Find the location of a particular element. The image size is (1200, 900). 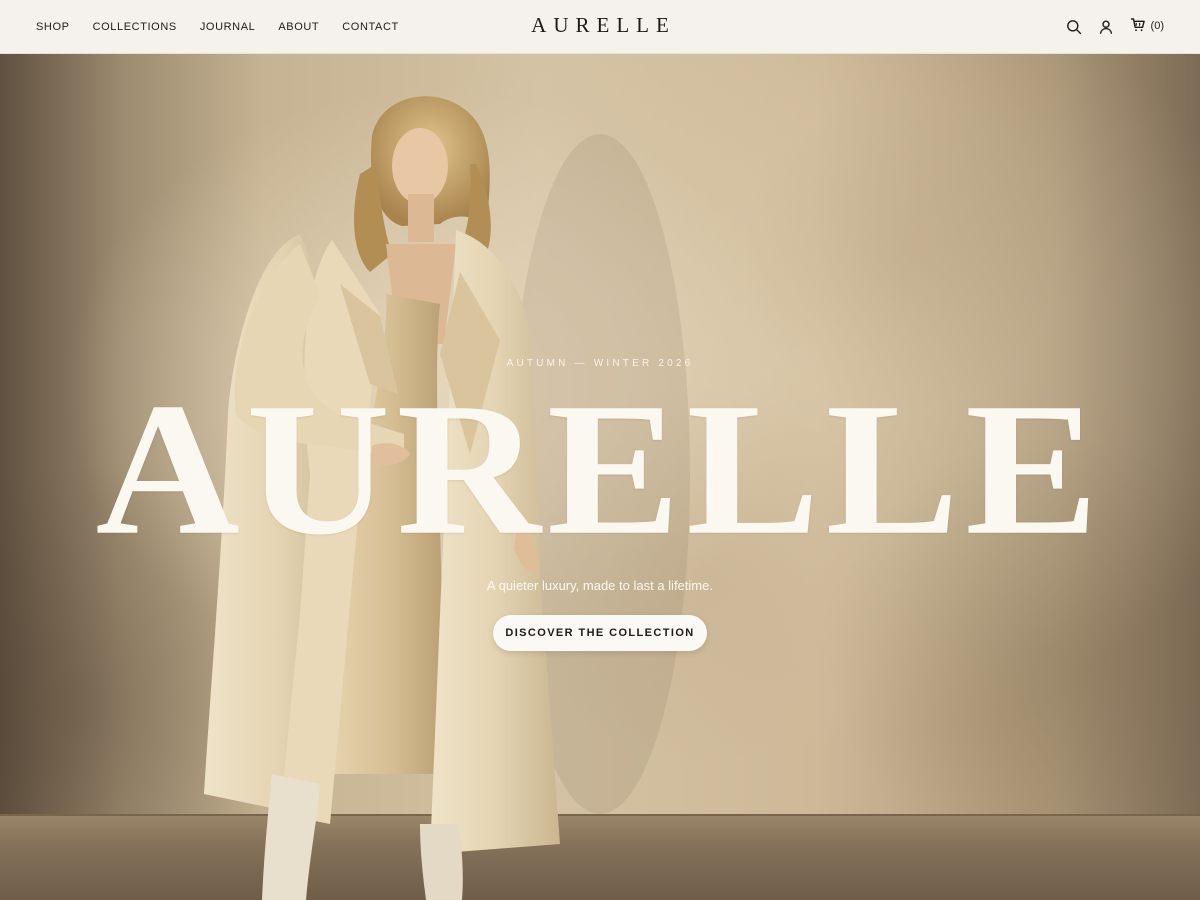

cart-icon is located at coordinates (1138, 27).